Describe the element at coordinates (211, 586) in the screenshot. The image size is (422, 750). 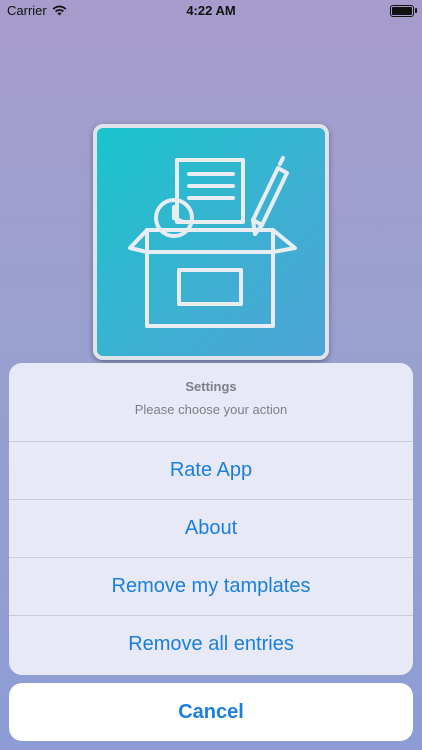
I see `remove-my-templates-button: Remove my tamplates` at that location.